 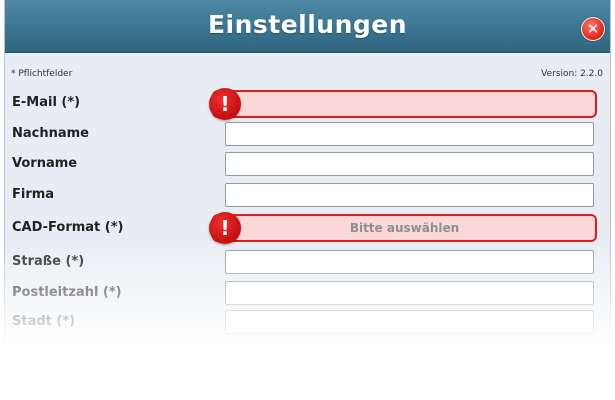 What do you see at coordinates (572, 74) in the screenshot?
I see `version-label: Version: 2.2.0` at bounding box center [572, 74].